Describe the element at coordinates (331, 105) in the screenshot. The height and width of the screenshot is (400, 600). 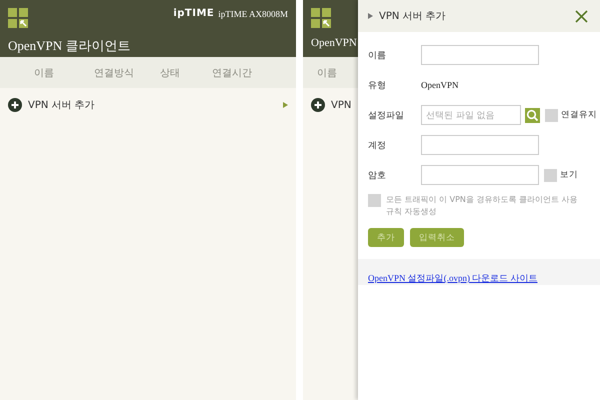
I see `add-server-row: VPN` at that location.